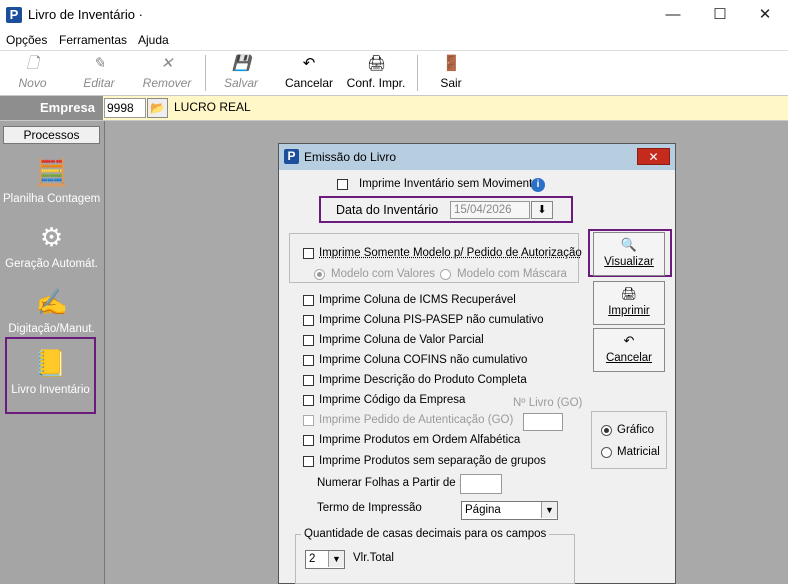 This screenshot has height=584, width=788. Describe the element at coordinates (490, 210) in the screenshot. I see `data-inventario-input: 15/04/2026` at that location.